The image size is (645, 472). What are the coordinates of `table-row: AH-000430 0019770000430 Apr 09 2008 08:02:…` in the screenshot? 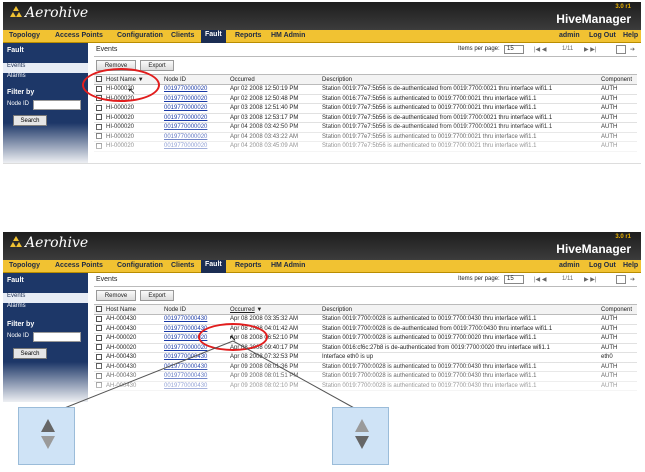 It's located at (365, 386).